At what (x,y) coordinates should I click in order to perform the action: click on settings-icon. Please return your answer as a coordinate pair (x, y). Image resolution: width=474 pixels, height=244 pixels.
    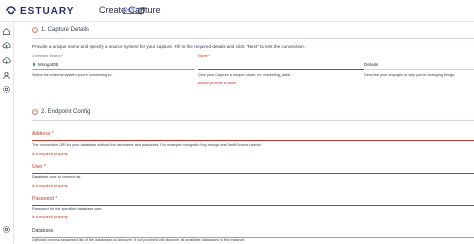
    Looking at the image, I should click on (6, 89).